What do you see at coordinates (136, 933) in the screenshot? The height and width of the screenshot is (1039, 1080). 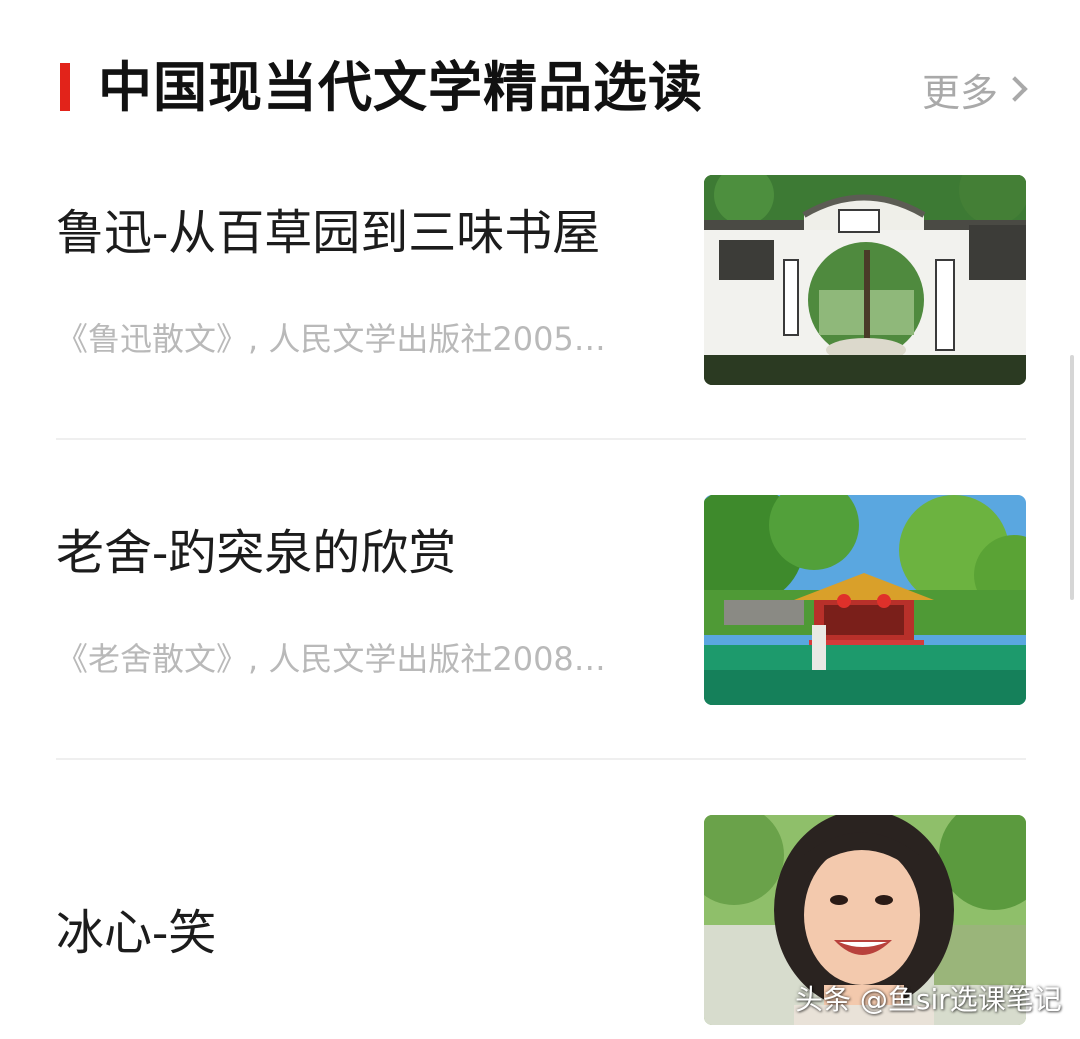 I see `article-title: 冰心-笑` at bounding box center [136, 933].